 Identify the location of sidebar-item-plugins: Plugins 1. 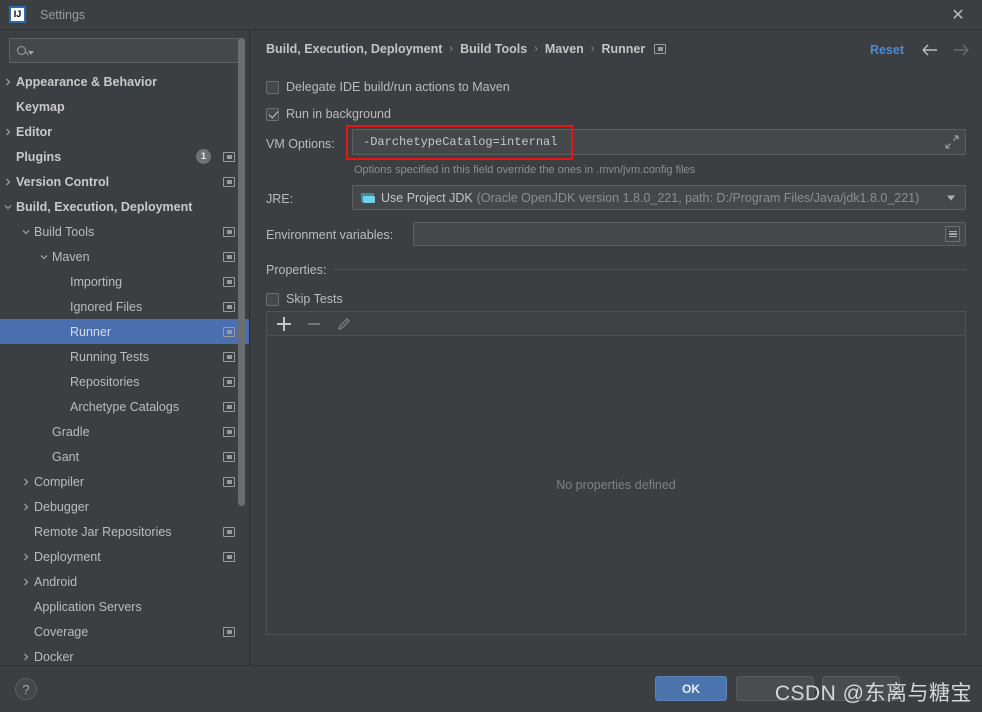
(124, 156).